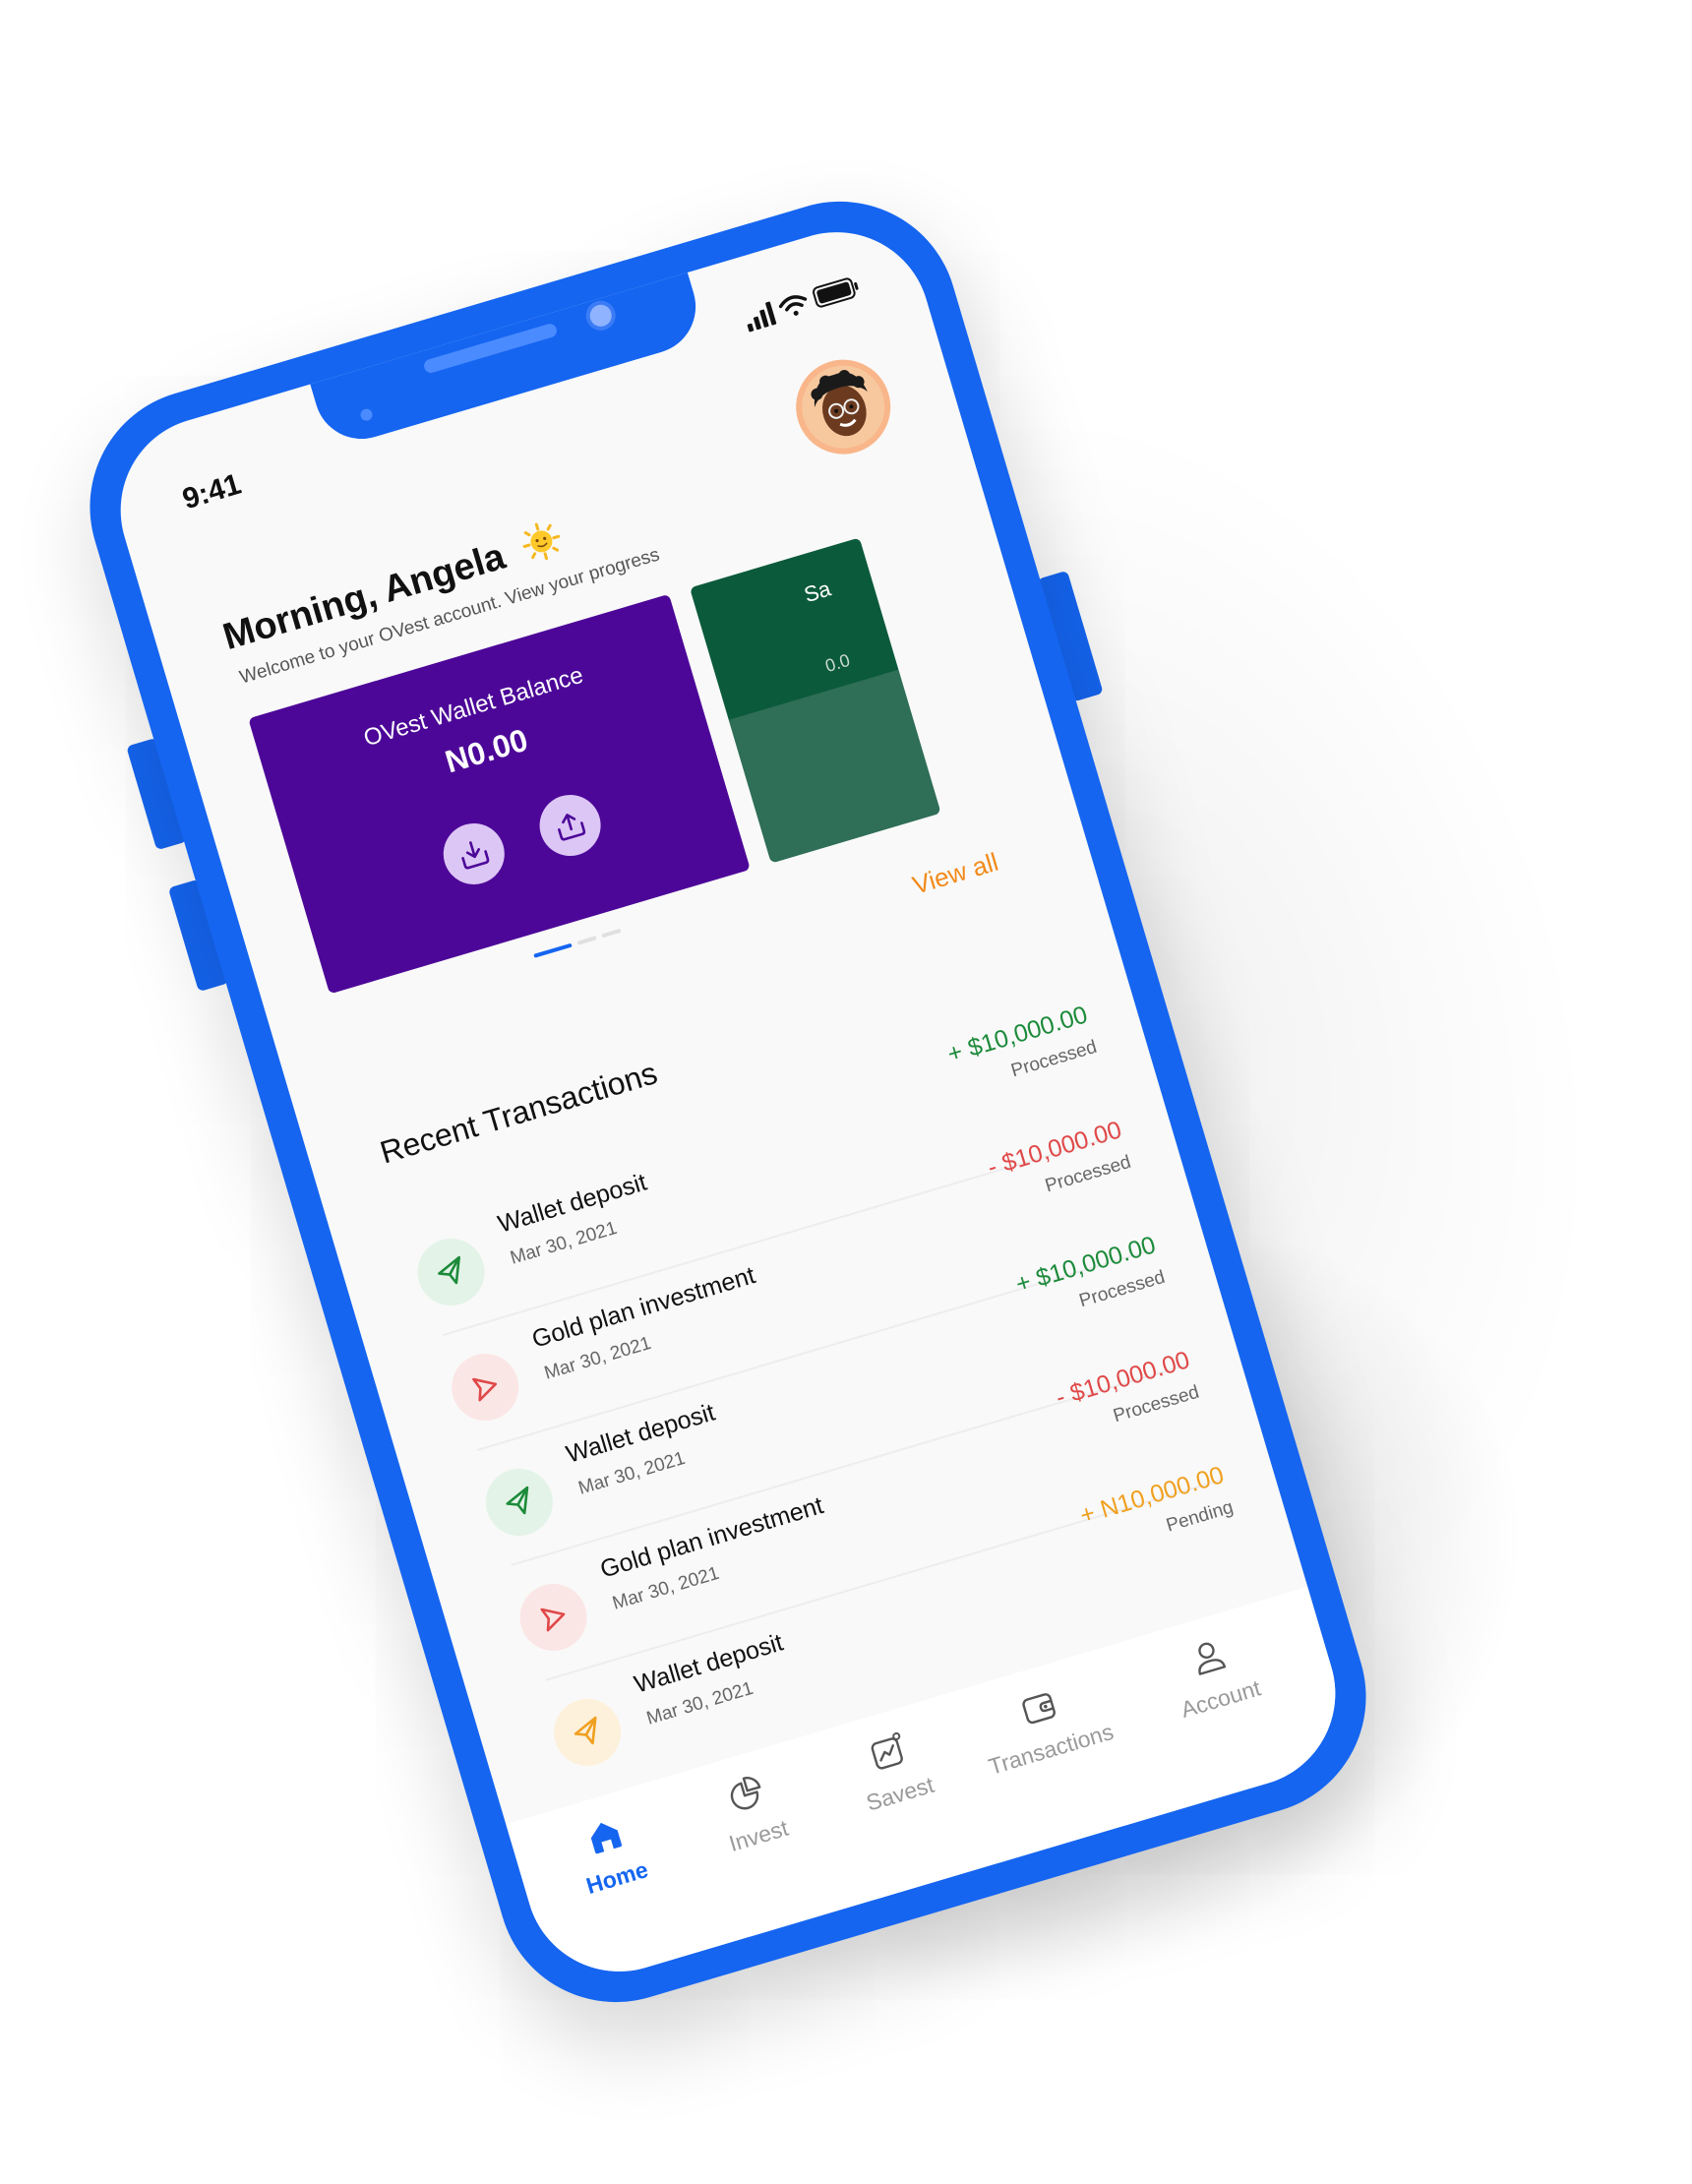 The width and height of the screenshot is (1692, 2184). Describe the element at coordinates (1221, 1698) in the screenshot. I see `nav-account-label: Account` at that location.